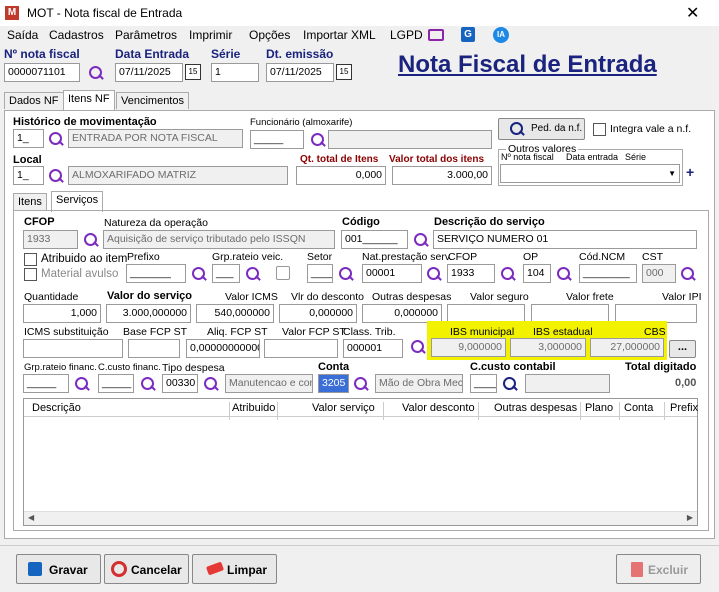 The image size is (719, 592). I want to click on tab-vencimentos: Vencimentos, so click(152, 100).